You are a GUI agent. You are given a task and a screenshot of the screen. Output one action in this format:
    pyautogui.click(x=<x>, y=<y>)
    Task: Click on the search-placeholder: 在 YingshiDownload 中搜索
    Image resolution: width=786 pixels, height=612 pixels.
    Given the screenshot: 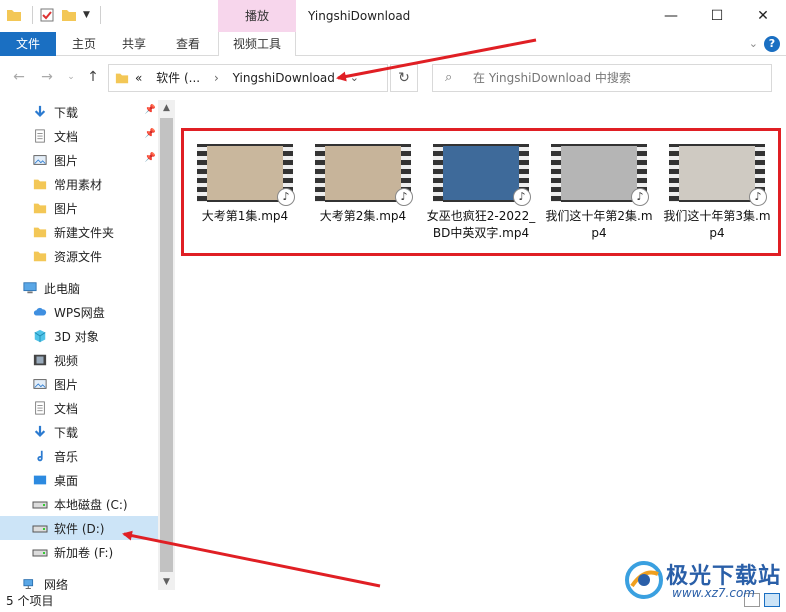 What is the action you would take?
    pyautogui.click(x=552, y=78)
    